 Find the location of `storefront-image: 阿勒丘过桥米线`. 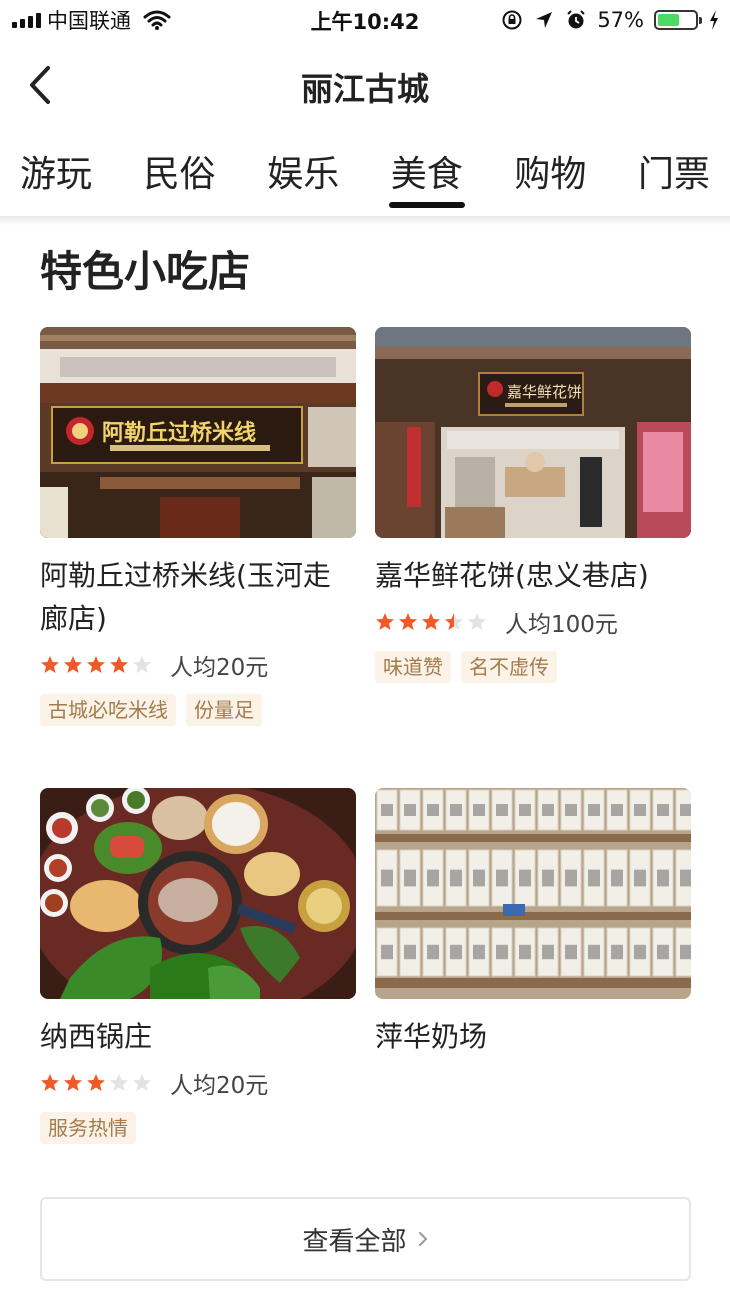

storefront-image: 阿勒丘过桥米线 is located at coordinates (198, 432).